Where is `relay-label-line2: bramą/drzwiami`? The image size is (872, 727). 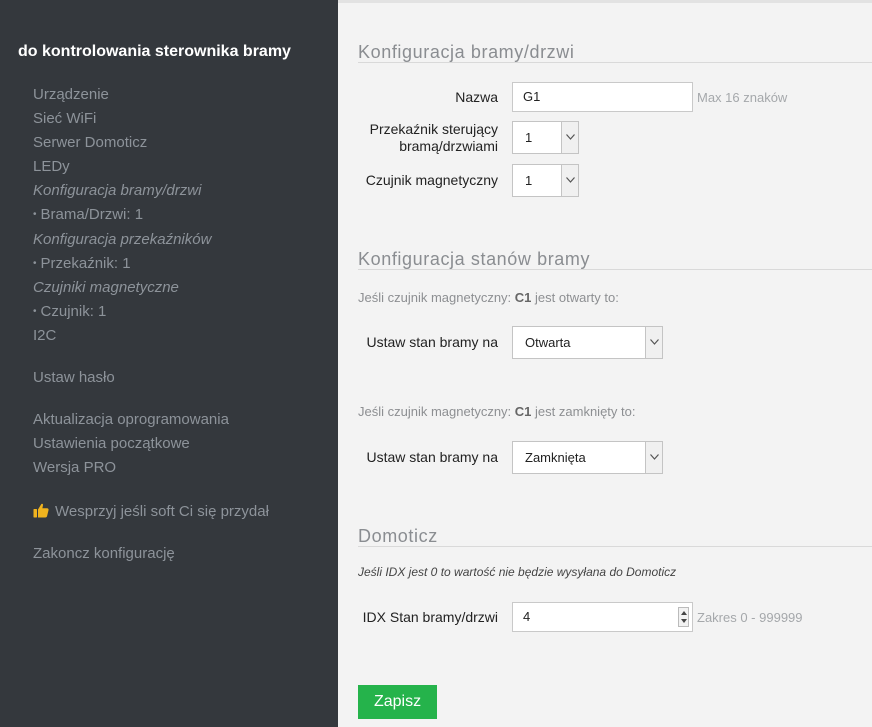
relay-label-line2: bramą/drzwiami is located at coordinates (448, 146).